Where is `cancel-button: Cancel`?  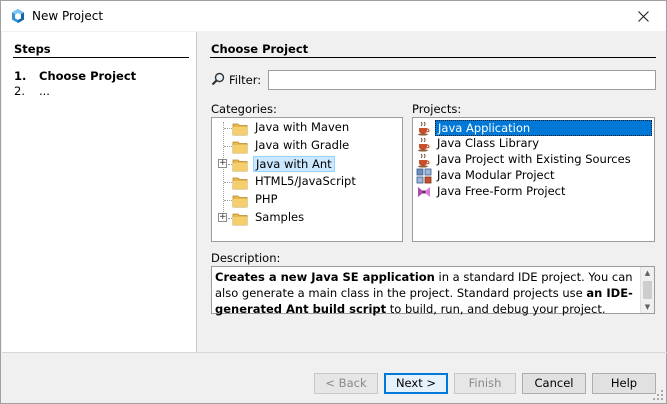
cancel-button: Cancel is located at coordinates (554, 383).